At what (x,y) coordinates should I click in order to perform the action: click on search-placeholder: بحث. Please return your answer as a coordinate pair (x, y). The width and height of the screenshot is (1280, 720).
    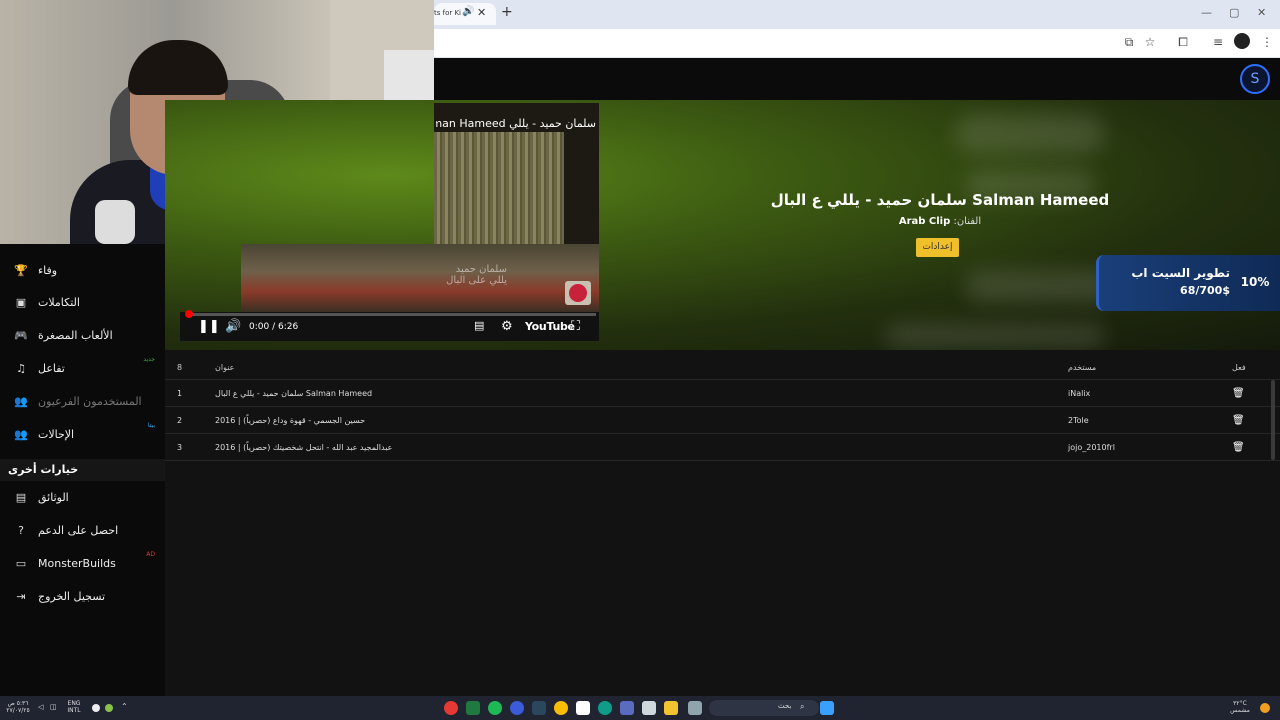
    Looking at the image, I should click on (785, 706).